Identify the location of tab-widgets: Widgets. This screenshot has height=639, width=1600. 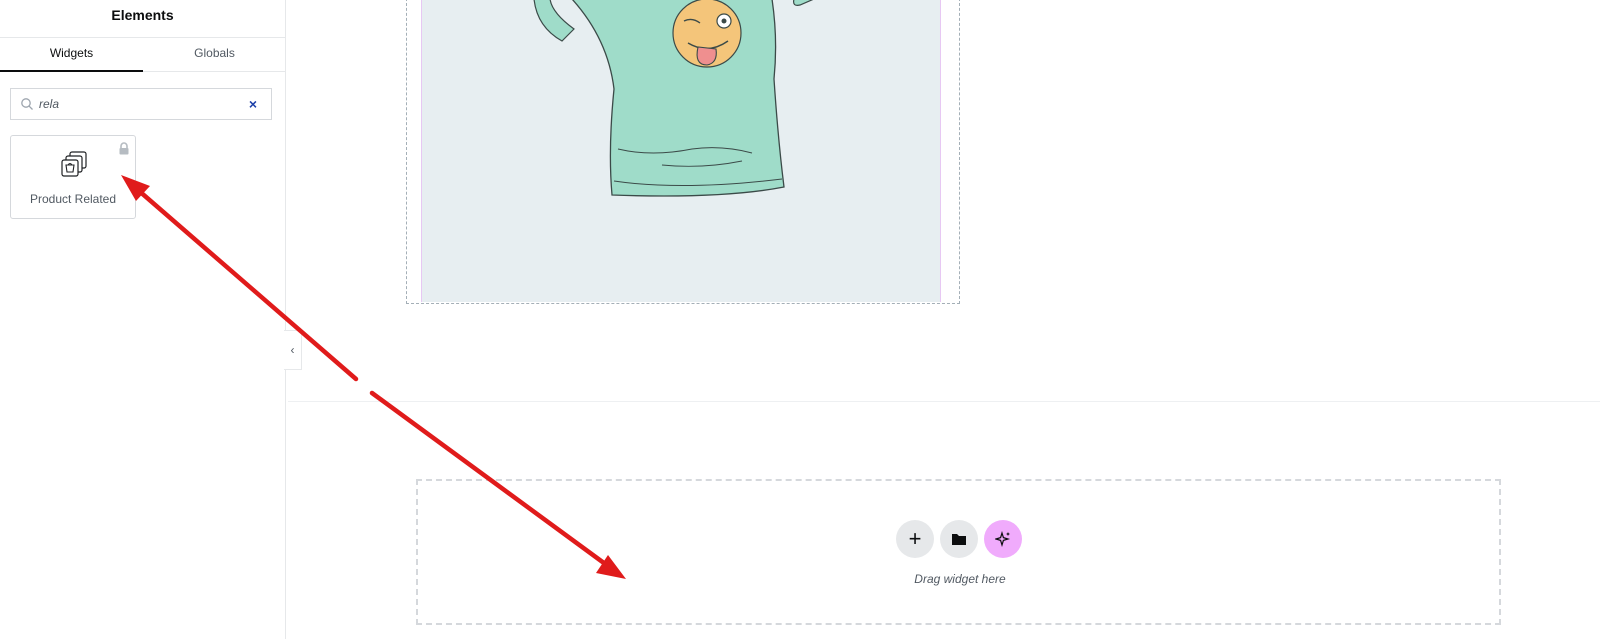
(71, 55).